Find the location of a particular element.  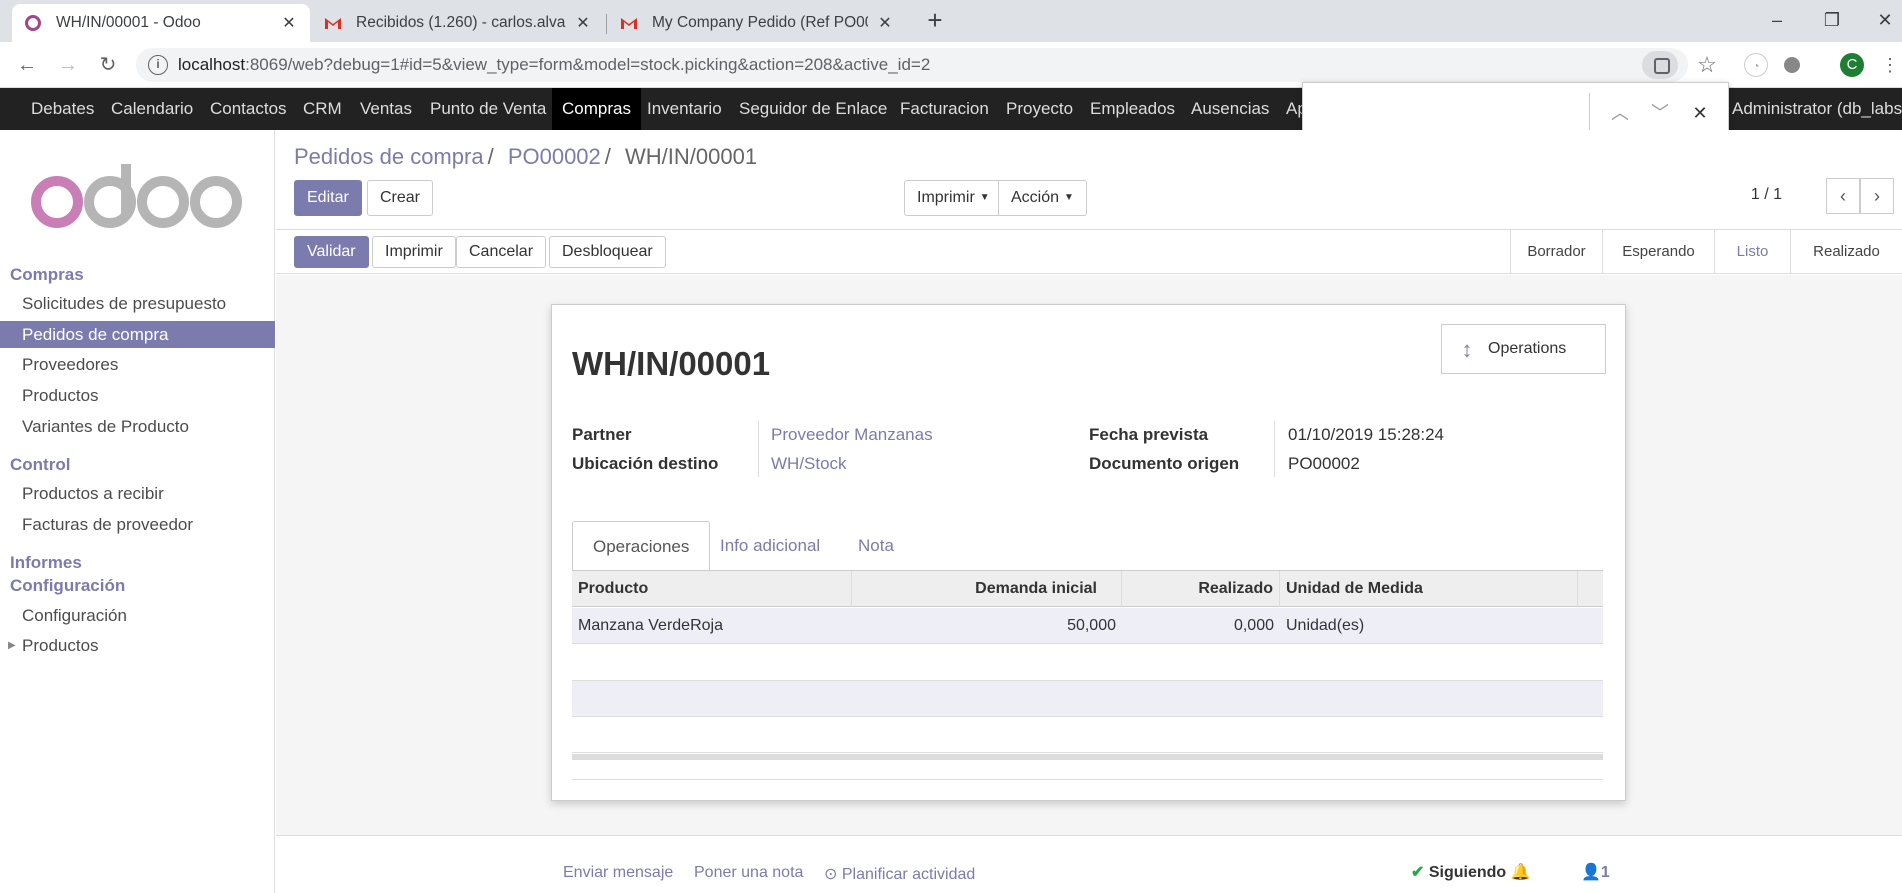

log-note-link: Poner una nota is located at coordinates (748, 873).